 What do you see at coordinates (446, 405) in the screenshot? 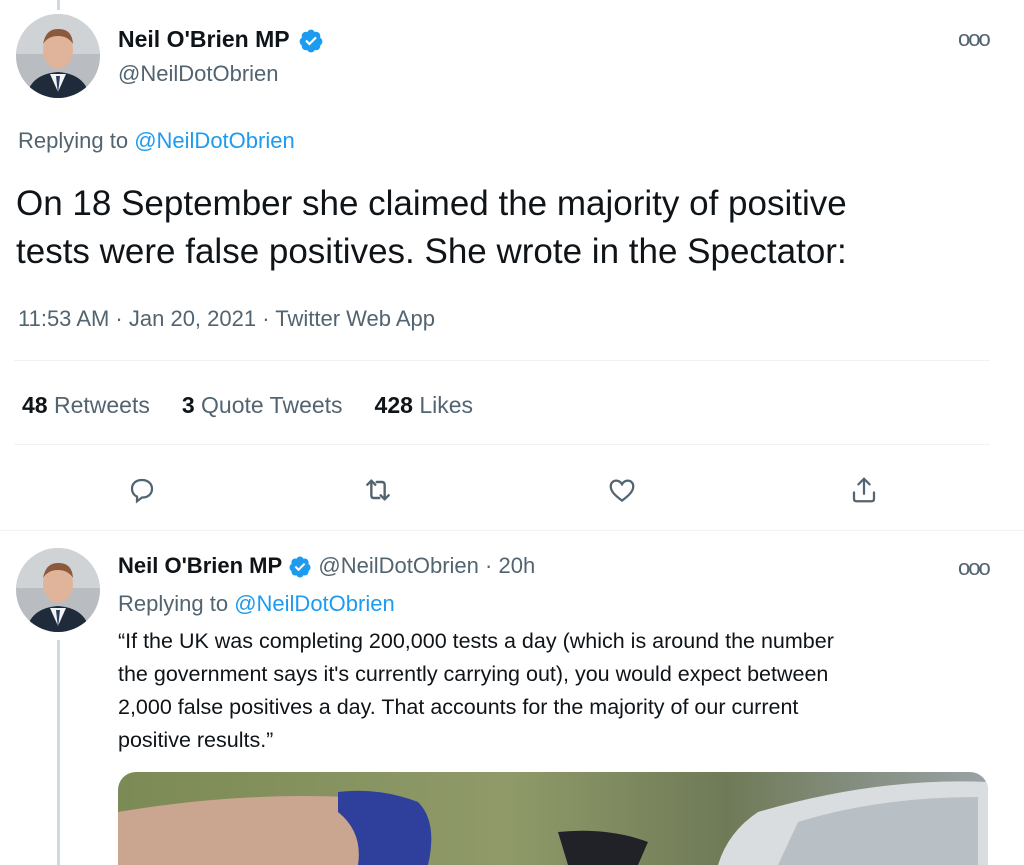
I see `likes-label: Likes` at bounding box center [446, 405].